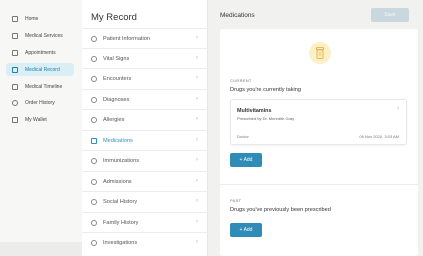 The image size is (423, 256). Describe the element at coordinates (94, 181) in the screenshot. I see `bed-icon` at that location.